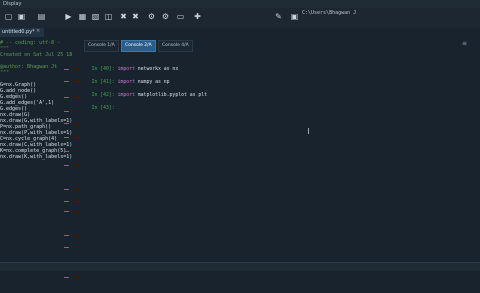 This screenshot has width=480, height=293. What do you see at coordinates (103, 82) in the screenshot?
I see `prompt: In [41]:` at bounding box center [103, 82].